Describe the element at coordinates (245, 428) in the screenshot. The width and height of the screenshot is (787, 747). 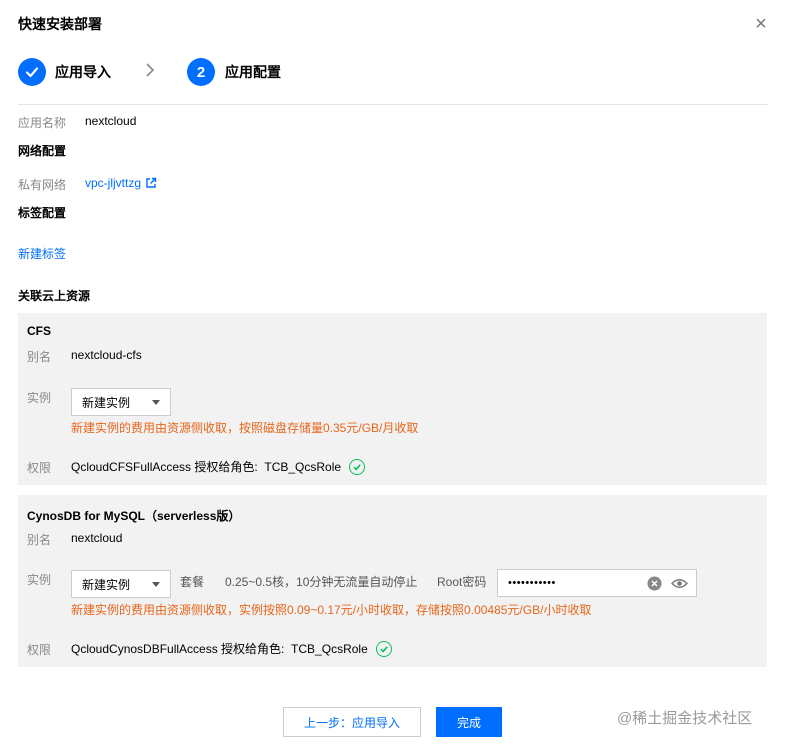
I see `cfs-fee-note: 新建实例的费用由资源侧收取，按照磁盘存储量0.35元/GB/月收取` at that location.